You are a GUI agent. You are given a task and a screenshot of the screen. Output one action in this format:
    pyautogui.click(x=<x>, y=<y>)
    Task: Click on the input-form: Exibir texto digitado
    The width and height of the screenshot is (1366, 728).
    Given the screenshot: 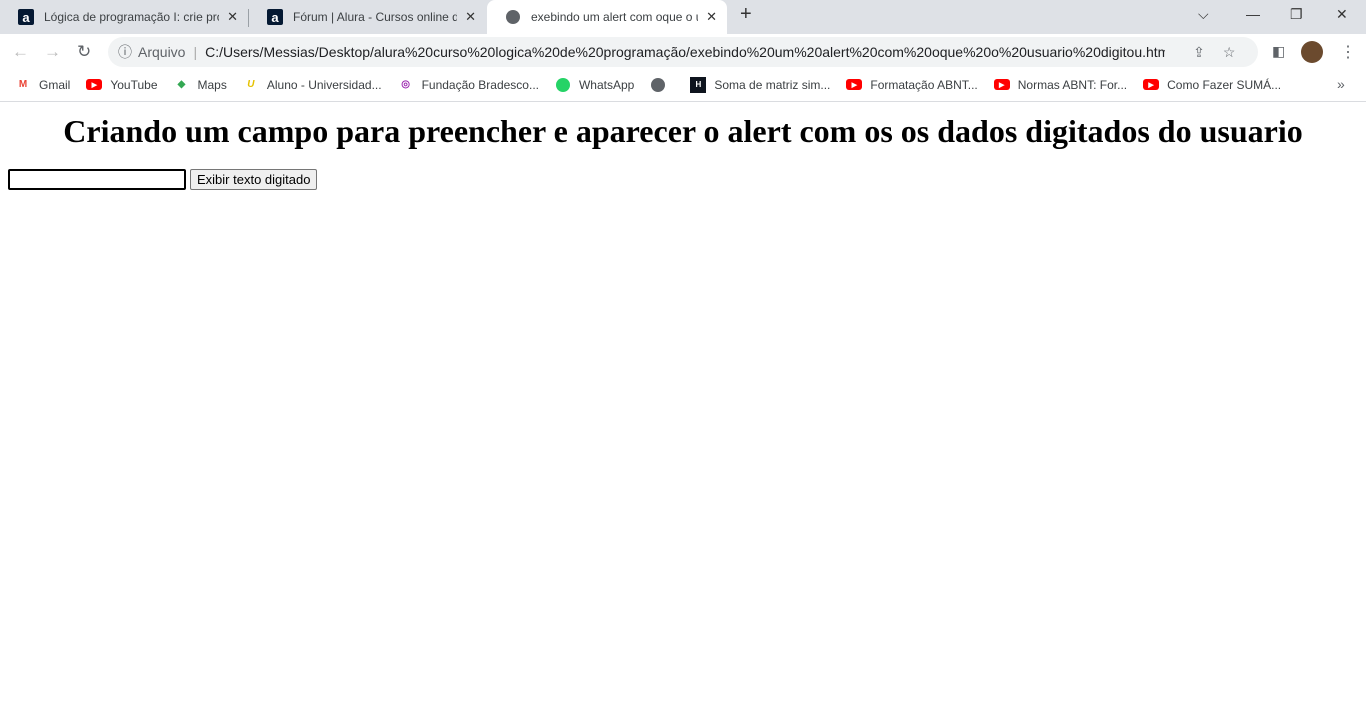 What is the action you would take?
    pyautogui.click(x=687, y=179)
    